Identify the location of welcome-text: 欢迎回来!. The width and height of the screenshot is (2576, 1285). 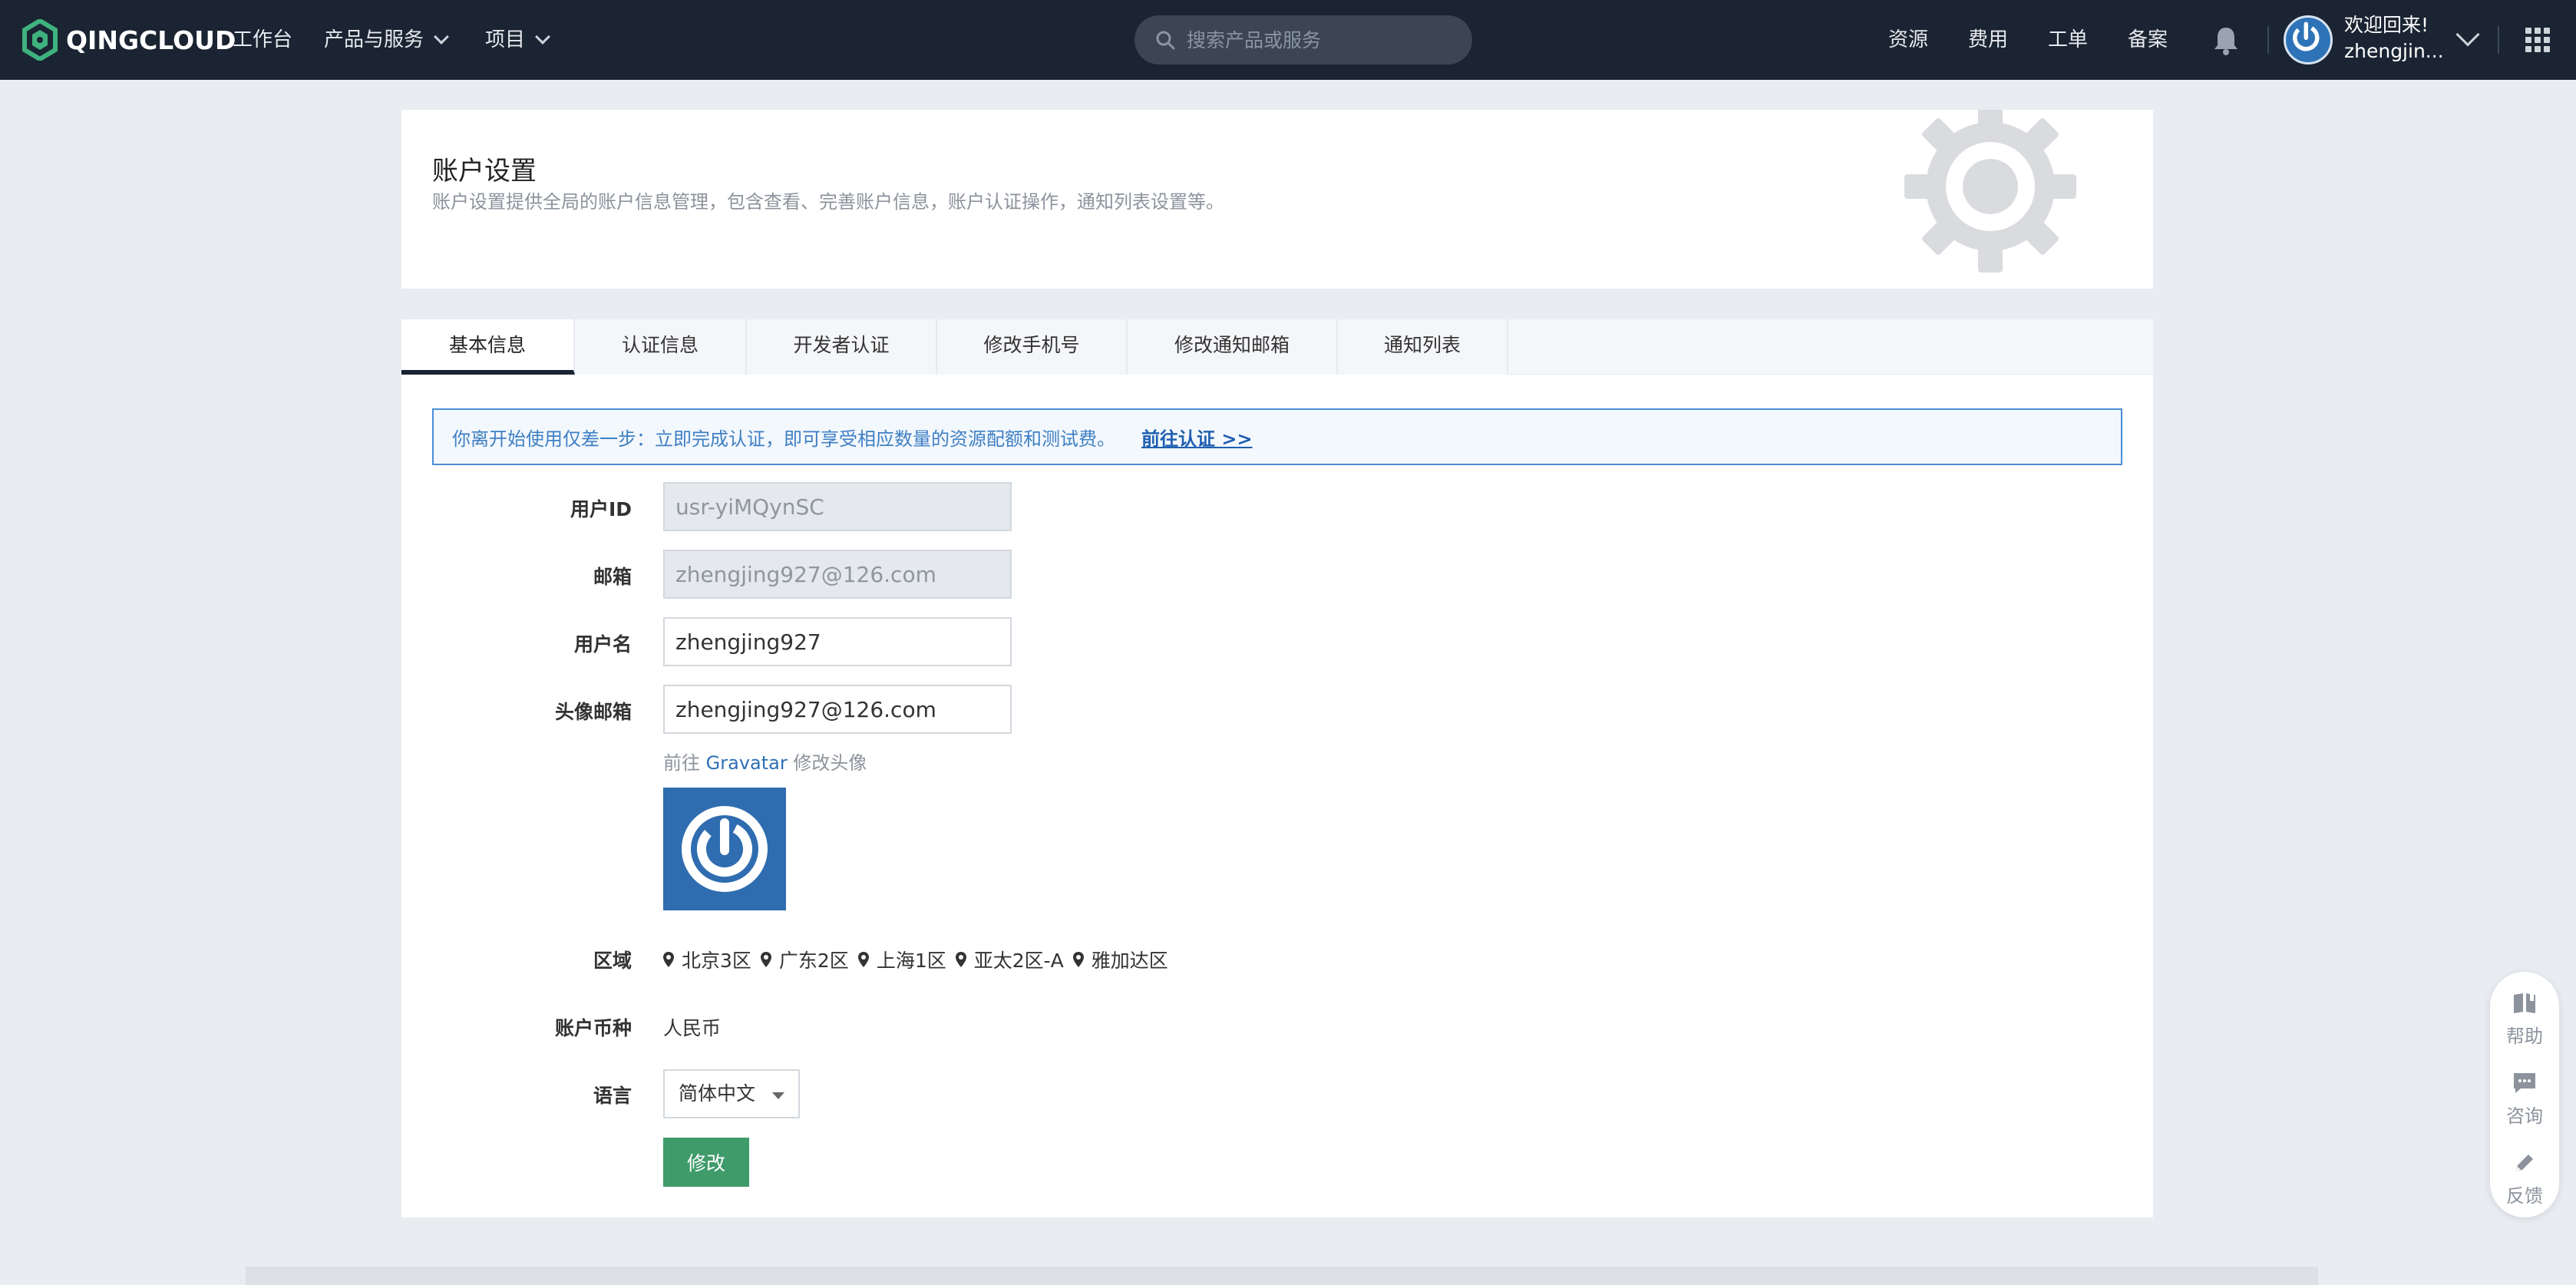
(2386, 25).